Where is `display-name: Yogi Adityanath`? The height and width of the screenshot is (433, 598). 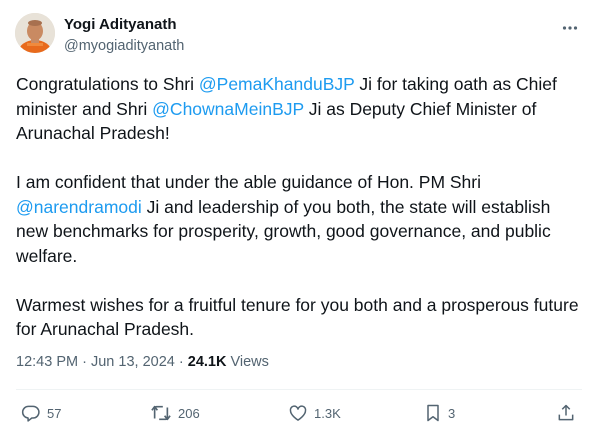 display-name: Yogi Adityanath is located at coordinates (120, 25).